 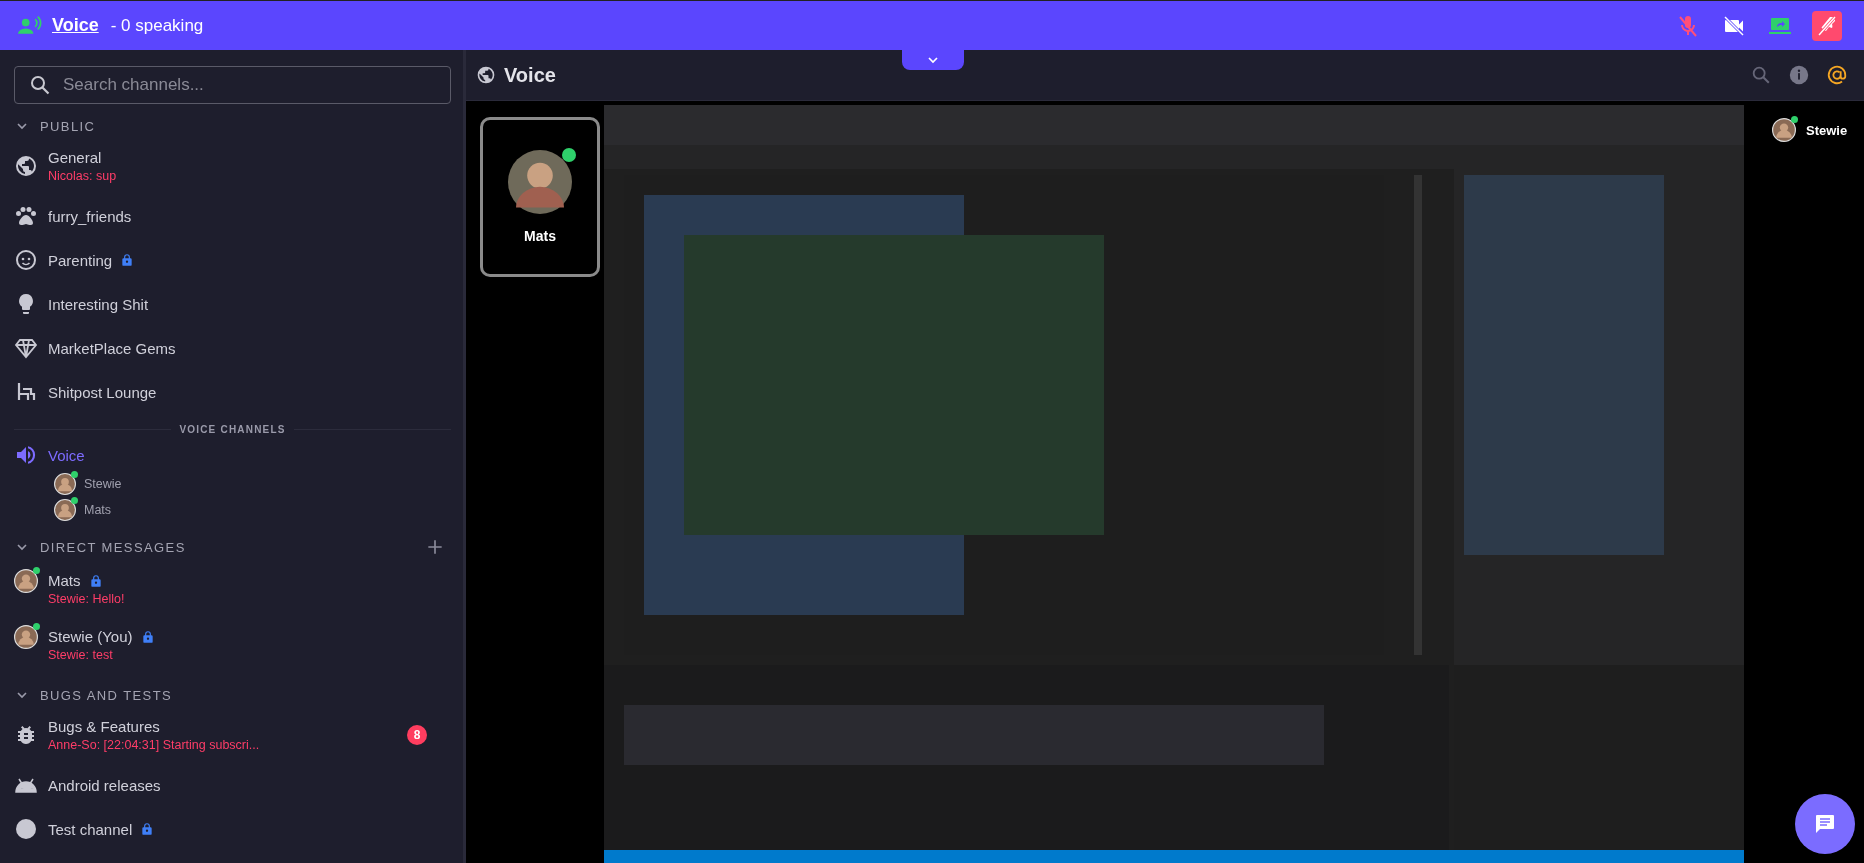 What do you see at coordinates (232, 166) in the screenshot?
I see `channel-item: General Nicolas: sup` at bounding box center [232, 166].